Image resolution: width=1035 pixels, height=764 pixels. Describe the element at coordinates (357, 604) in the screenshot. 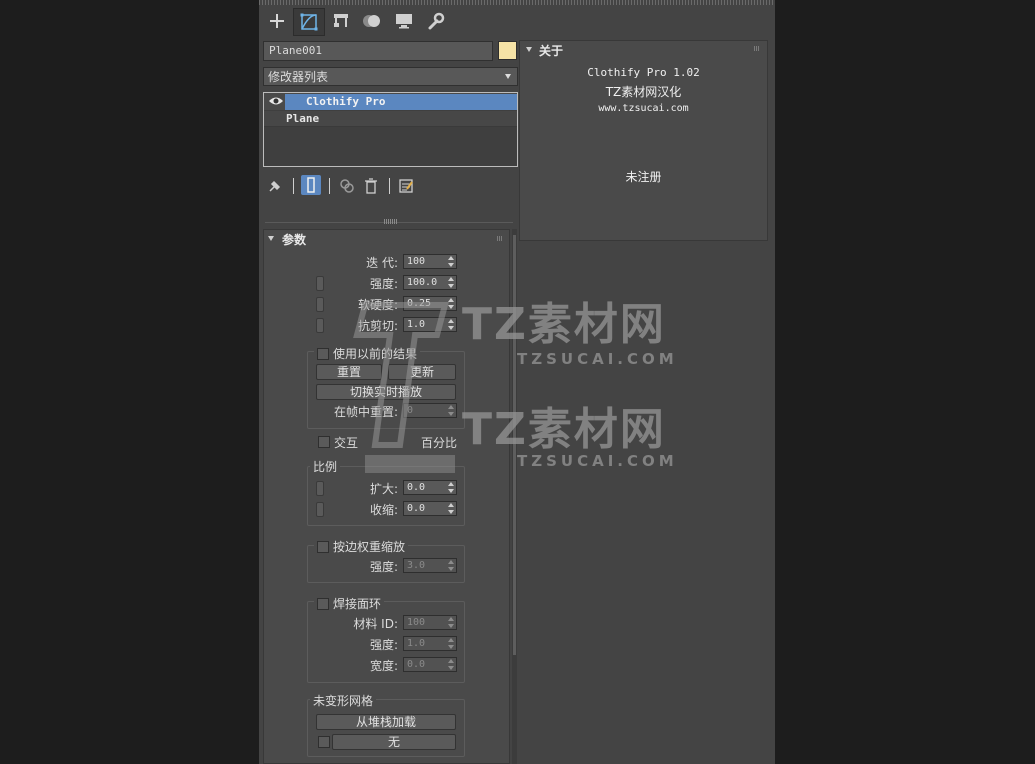

I see `weld-label: 焊接面环` at that location.